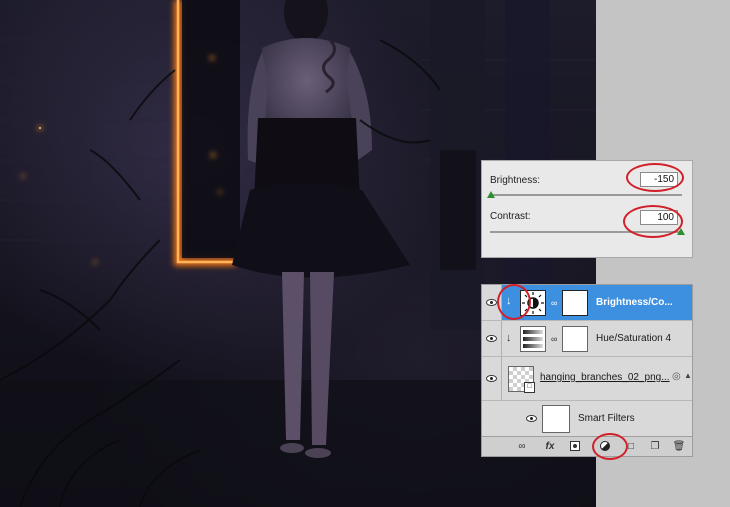 The height and width of the screenshot is (507, 730). I want to click on smart-filter-mask-thumbnail, so click(556, 419).